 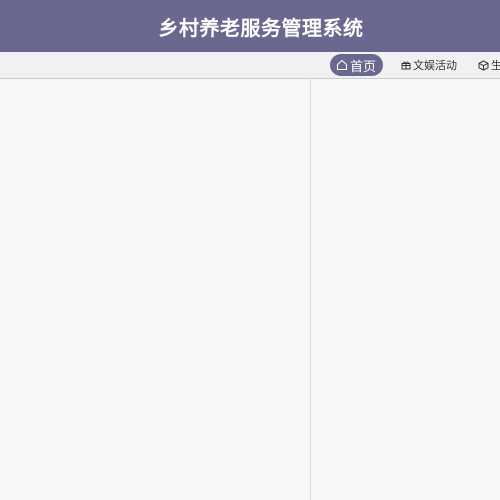 I want to click on nav-item-home: 首页, so click(x=357, y=65).